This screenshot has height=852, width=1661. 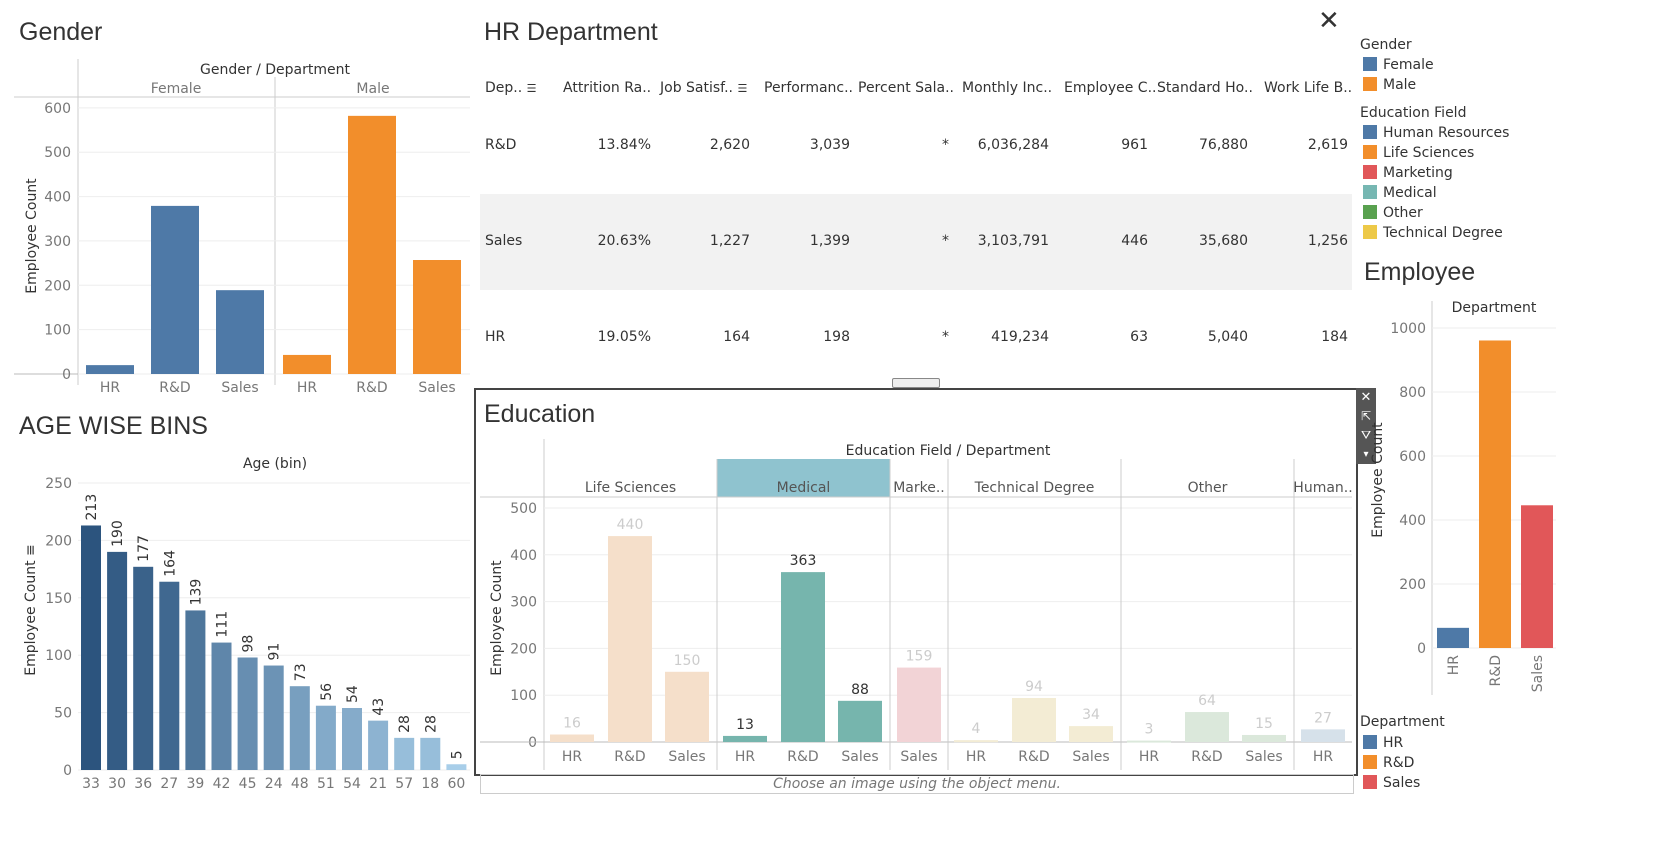 What do you see at coordinates (1208, 488) in the screenshot?
I see `field-label: Other` at bounding box center [1208, 488].